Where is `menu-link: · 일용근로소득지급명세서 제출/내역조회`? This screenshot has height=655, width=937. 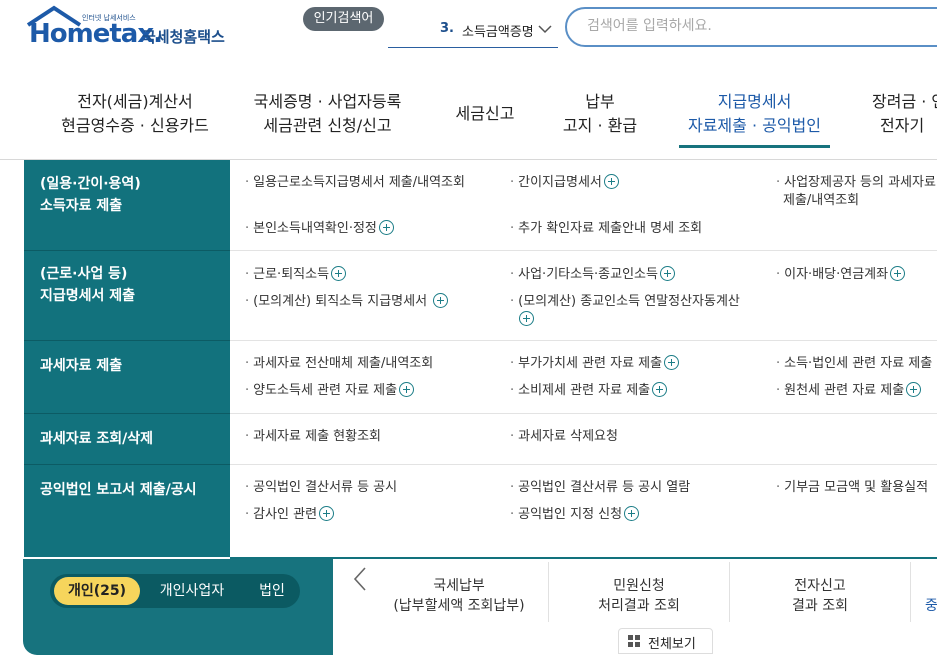
menu-link: · 일용근로소득지급명세서 제출/내역조회 is located at coordinates (355, 183).